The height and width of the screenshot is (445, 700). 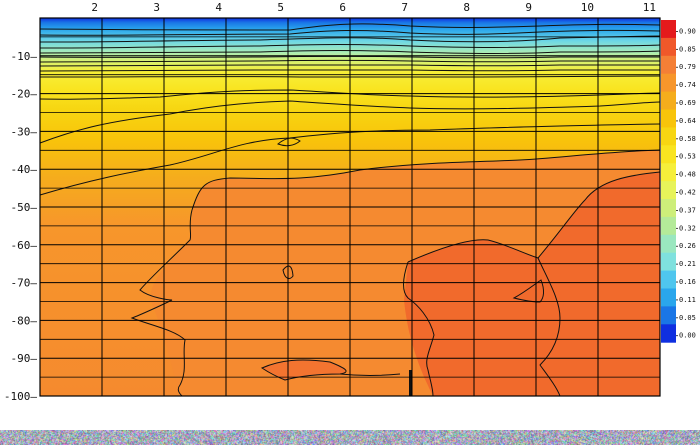 What do you see at coordinates (156, 7) in the screenshot?
I see `x-tick-label: 3` at bounding box center [156, 7].